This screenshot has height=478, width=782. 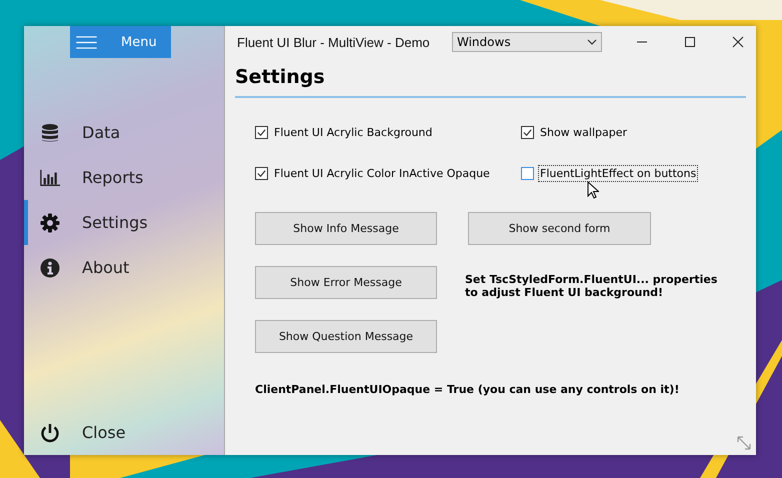 I want to click on nav-item: Reports, so click(x=124, y=177).